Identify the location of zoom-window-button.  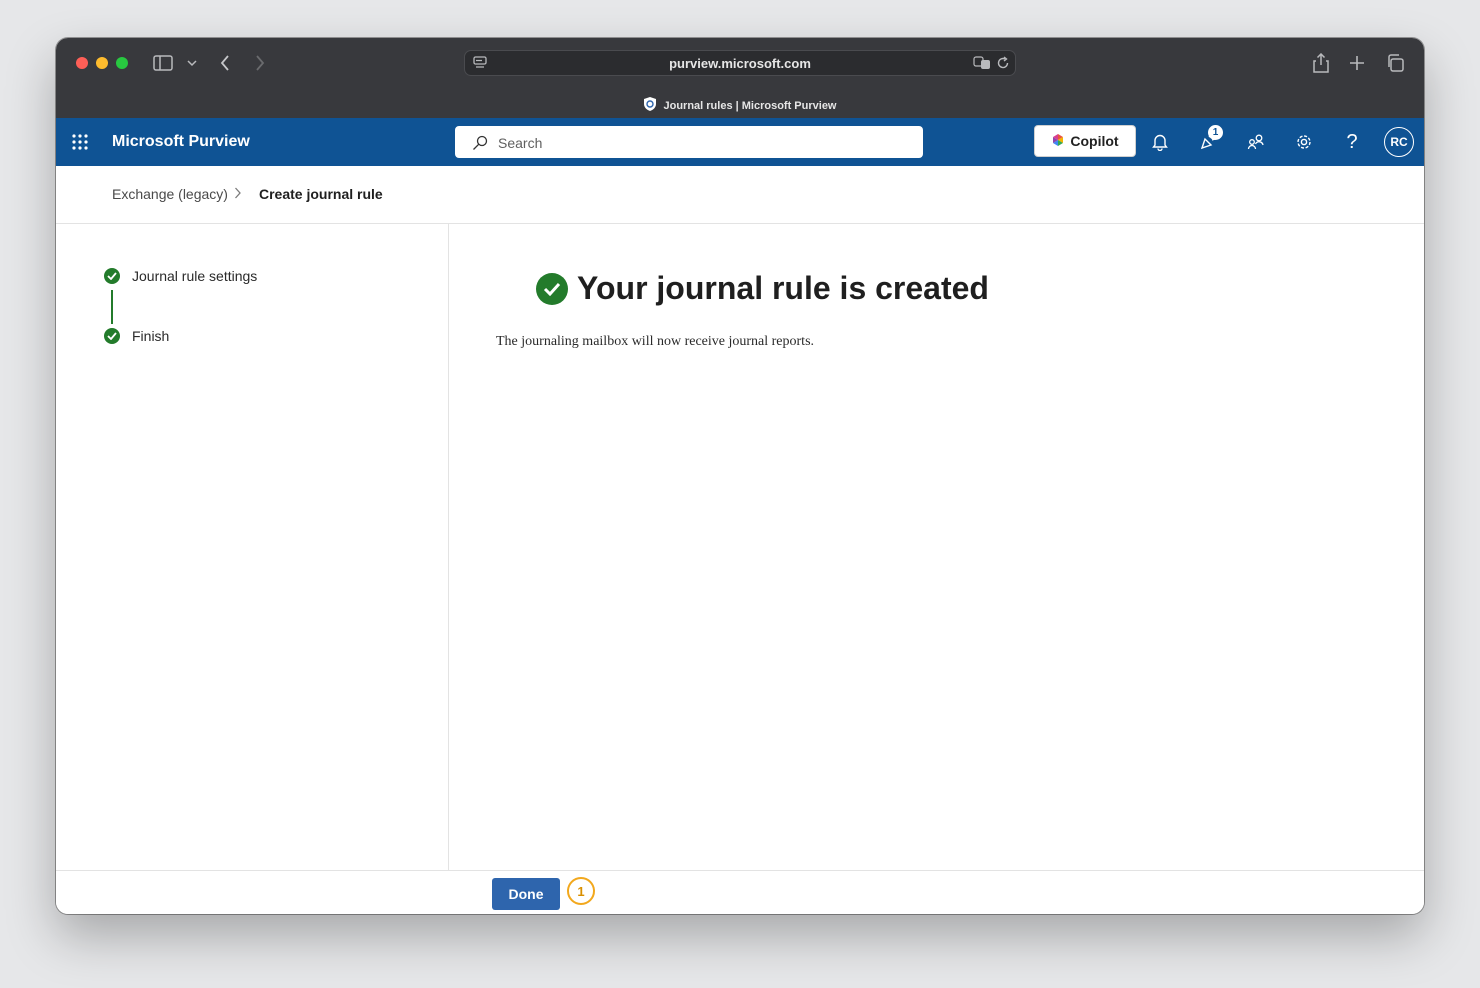
(122, 63).